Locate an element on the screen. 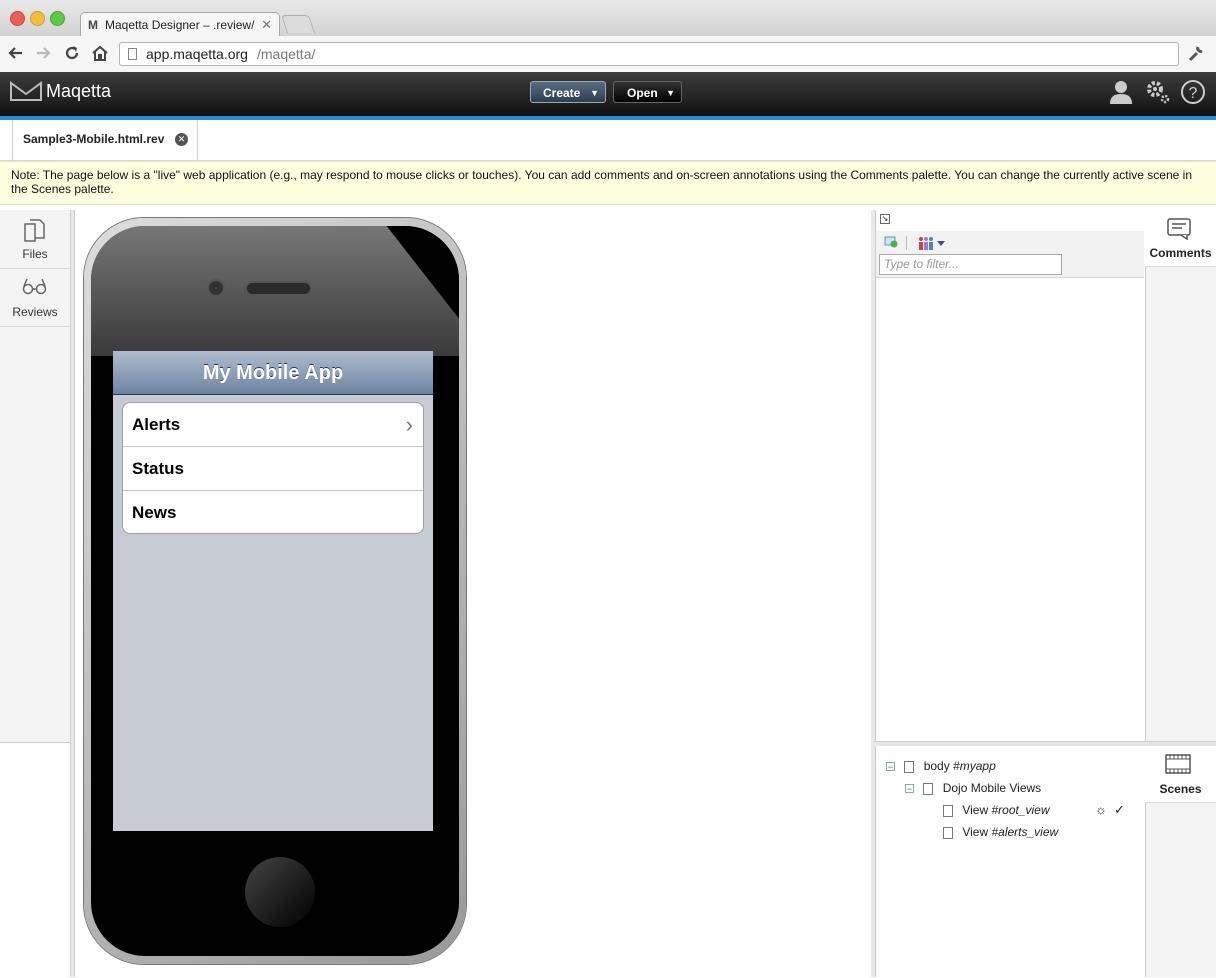 The height and width of the screenshot is (978, 1216). new-tab-button is located at coordinates (298, 24).